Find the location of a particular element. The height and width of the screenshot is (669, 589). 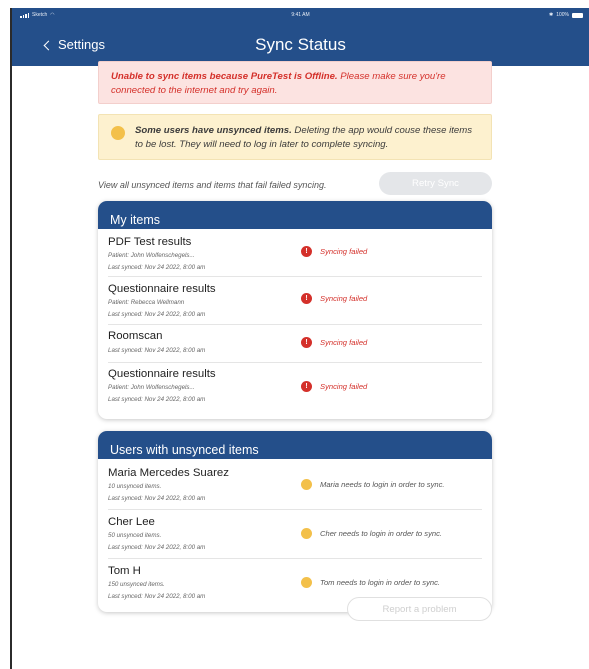

my-items-header: My items is located at coordinates (295, 215).